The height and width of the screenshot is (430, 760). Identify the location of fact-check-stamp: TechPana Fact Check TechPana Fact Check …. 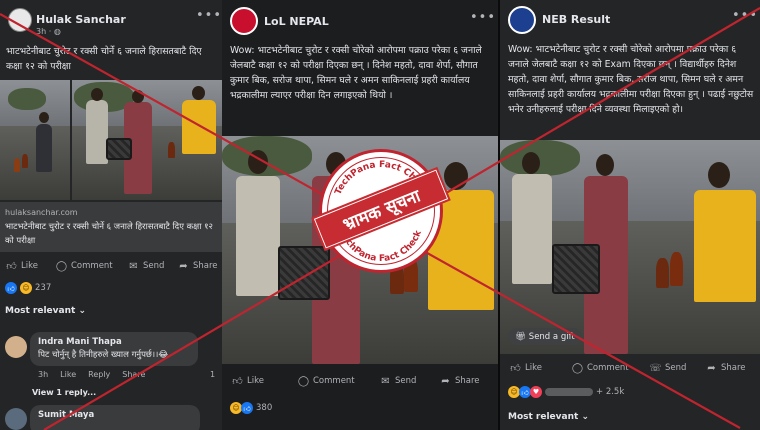
(380, 212).